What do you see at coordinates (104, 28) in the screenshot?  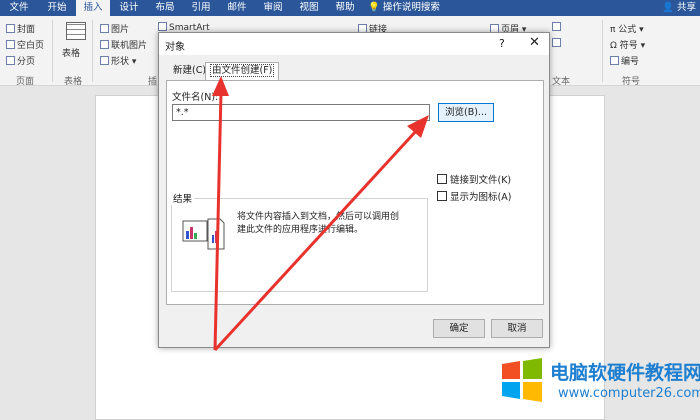 I see `picture-icon` at bounding box center [104, 28].